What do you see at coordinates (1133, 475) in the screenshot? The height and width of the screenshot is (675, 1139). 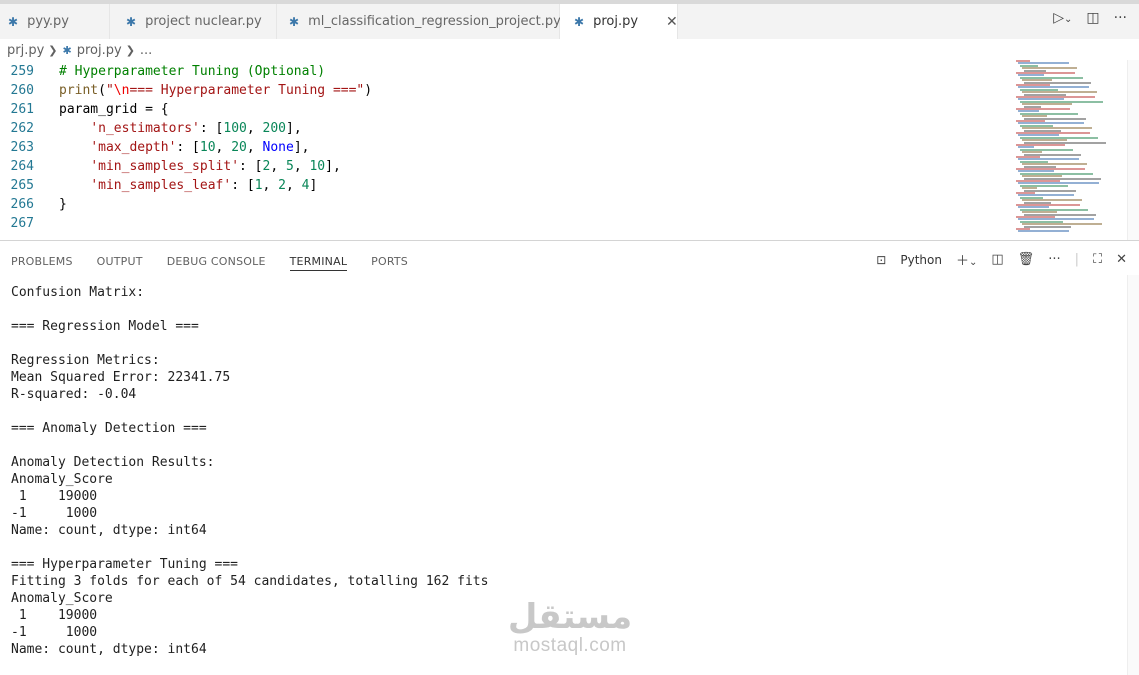 I see `terminal-scrollbar` at bounding box center [1133, 475].